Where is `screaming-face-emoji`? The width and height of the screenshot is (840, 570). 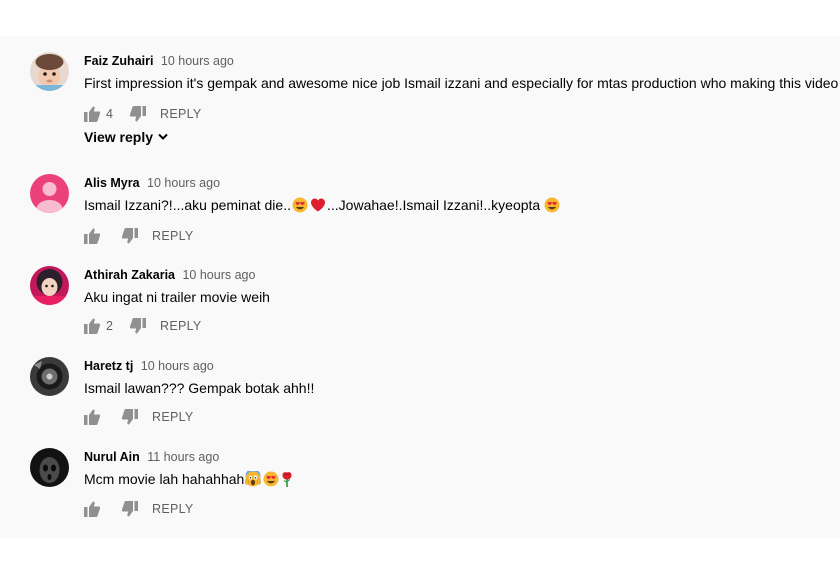 screaming-face-emoji is located at coordinates (253, 480).